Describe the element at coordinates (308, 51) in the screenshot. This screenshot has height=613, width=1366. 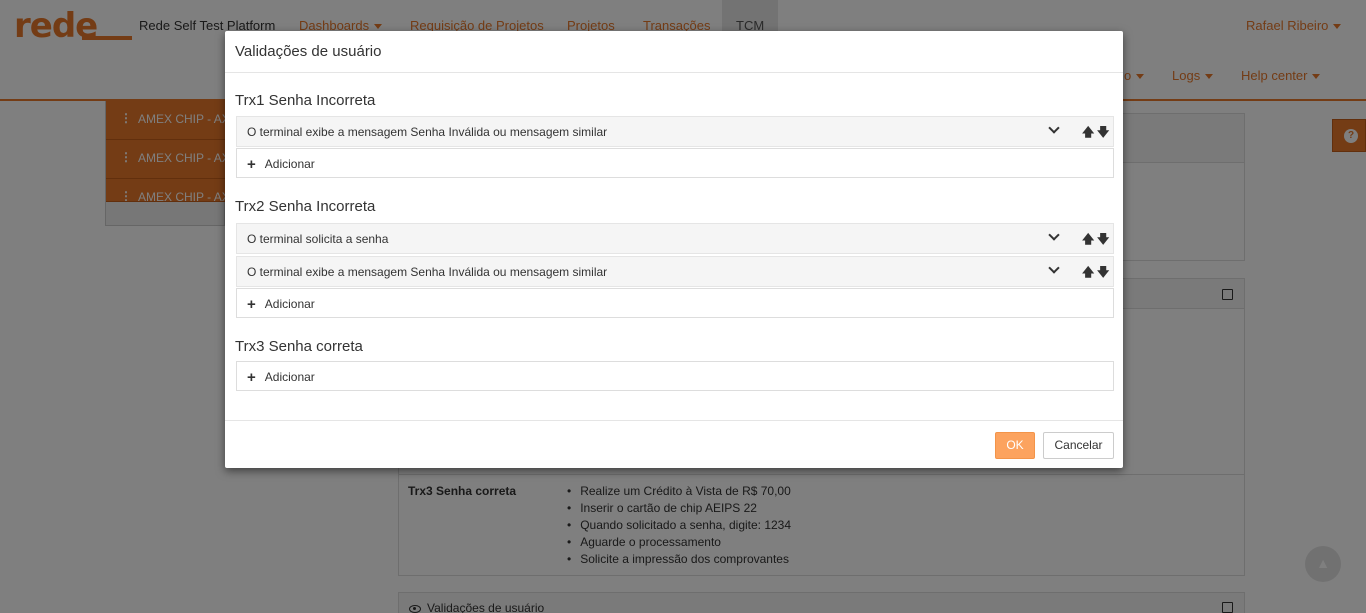
I see `modal-title: Validações de usuário` at that location.